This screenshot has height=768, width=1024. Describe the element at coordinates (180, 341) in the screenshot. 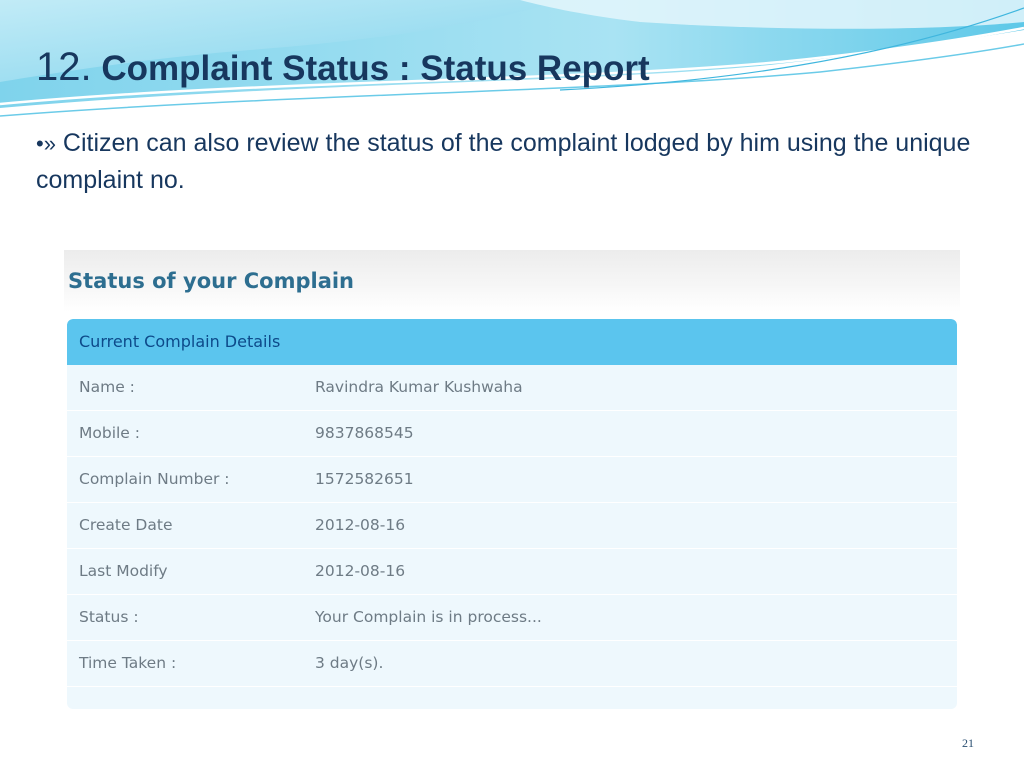

I see `details-section-title: Current Complain Details` at that location.